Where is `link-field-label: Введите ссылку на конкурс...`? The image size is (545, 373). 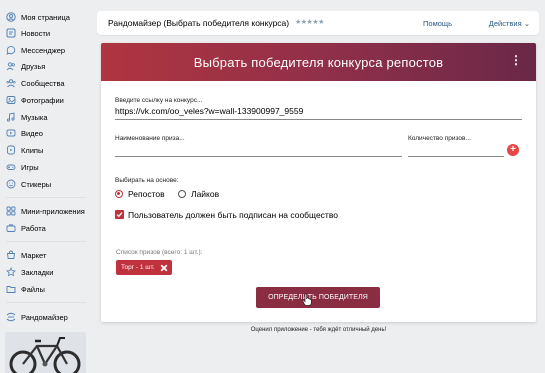
link-field-label: Введите ссылку на конкурс... is located at coordinates (159, 100).